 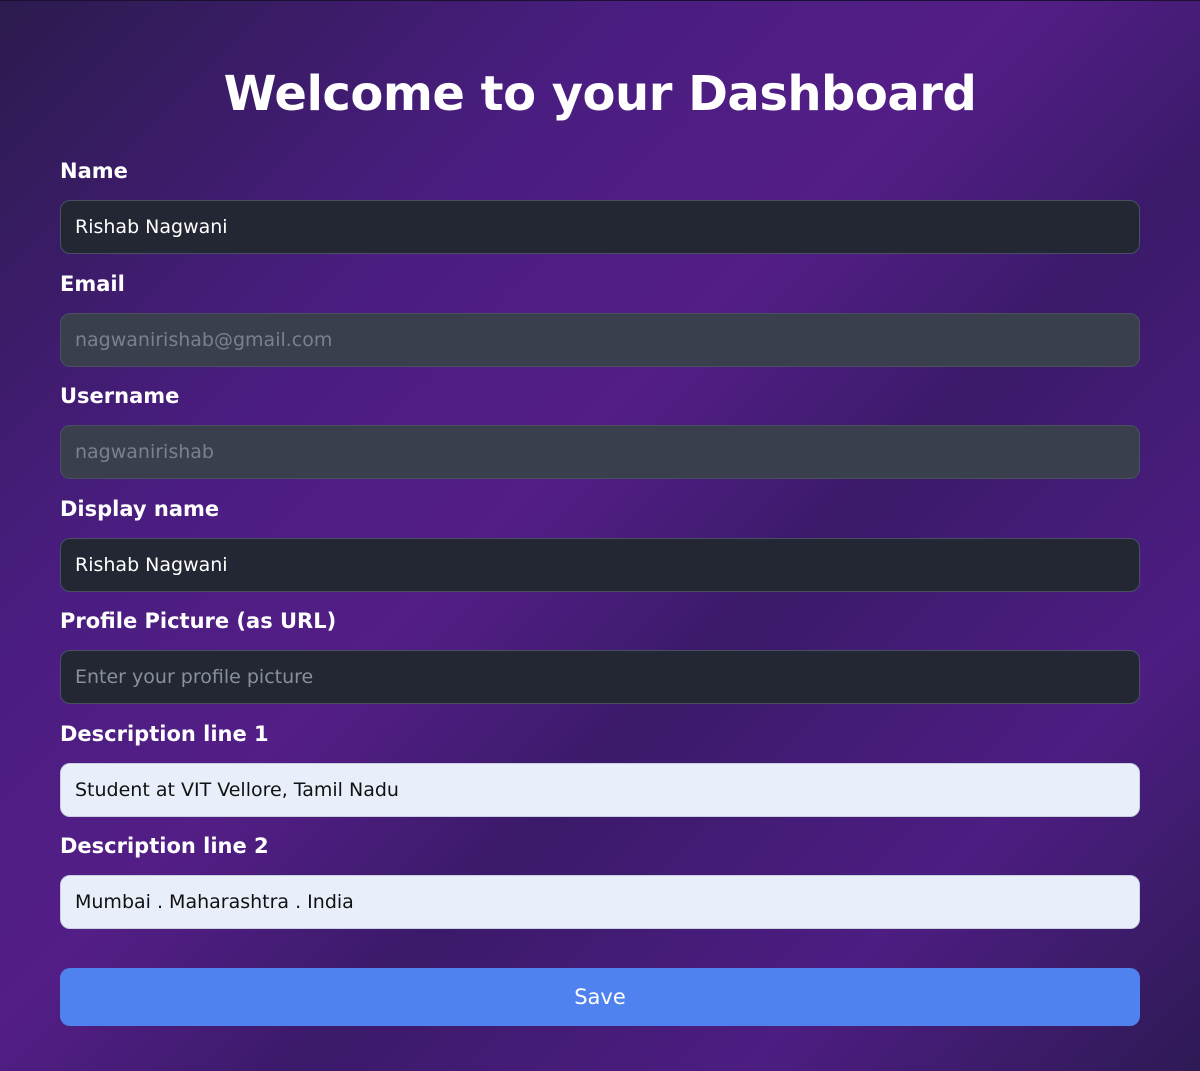 I want to click on name-field-group: Name, so click(x=600, y=206).